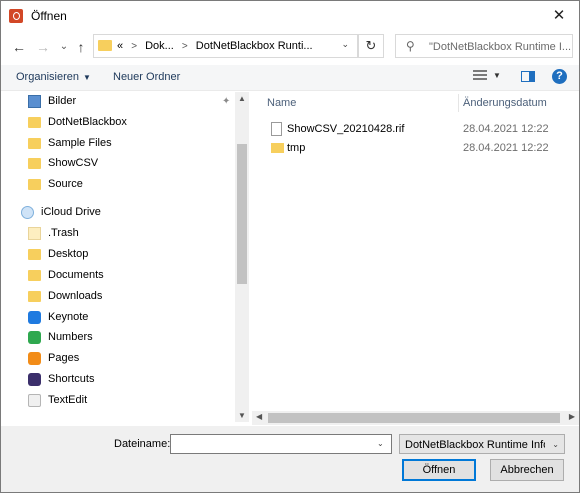 The width and height of the screenshot is (580, 493). I want to click on up-arrow-icon: ↑, so click(81, 47).